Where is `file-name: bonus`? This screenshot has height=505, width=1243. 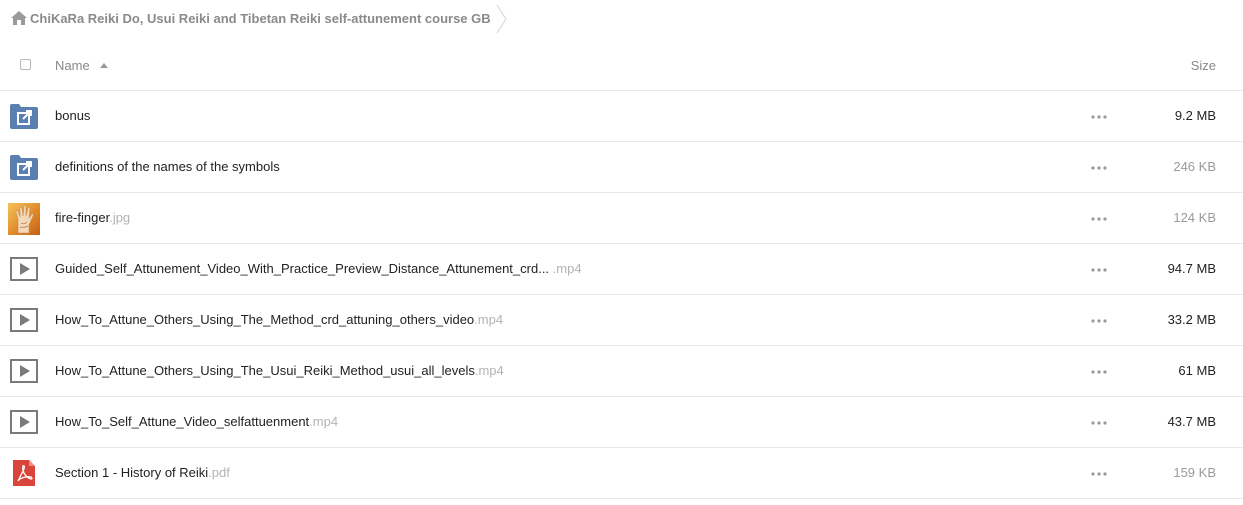 file-name: bonus is located at coordinates (72, 115).